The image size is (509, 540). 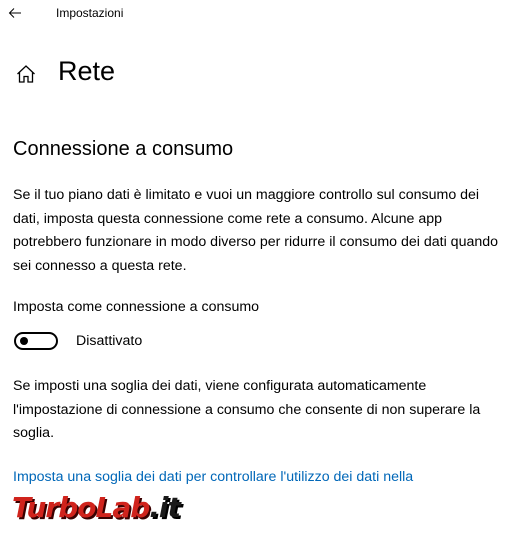 What do you see at coordinates (36, 341) in the screenshot?
I see `metered-connection-toggle` at bounding box center [36, 341].